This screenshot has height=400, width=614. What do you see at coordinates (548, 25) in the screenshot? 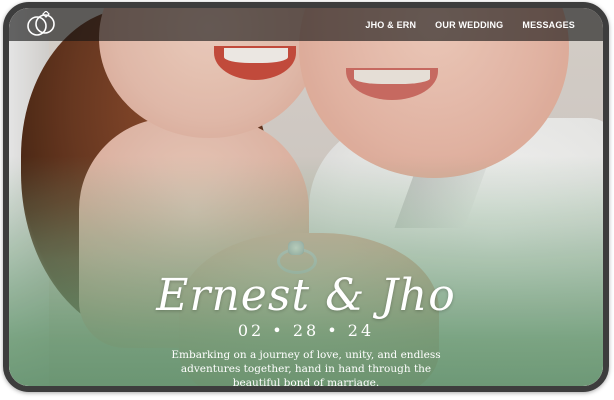
I see `nav-link-messages: MESSAGES` at bounding box center [548, 25].